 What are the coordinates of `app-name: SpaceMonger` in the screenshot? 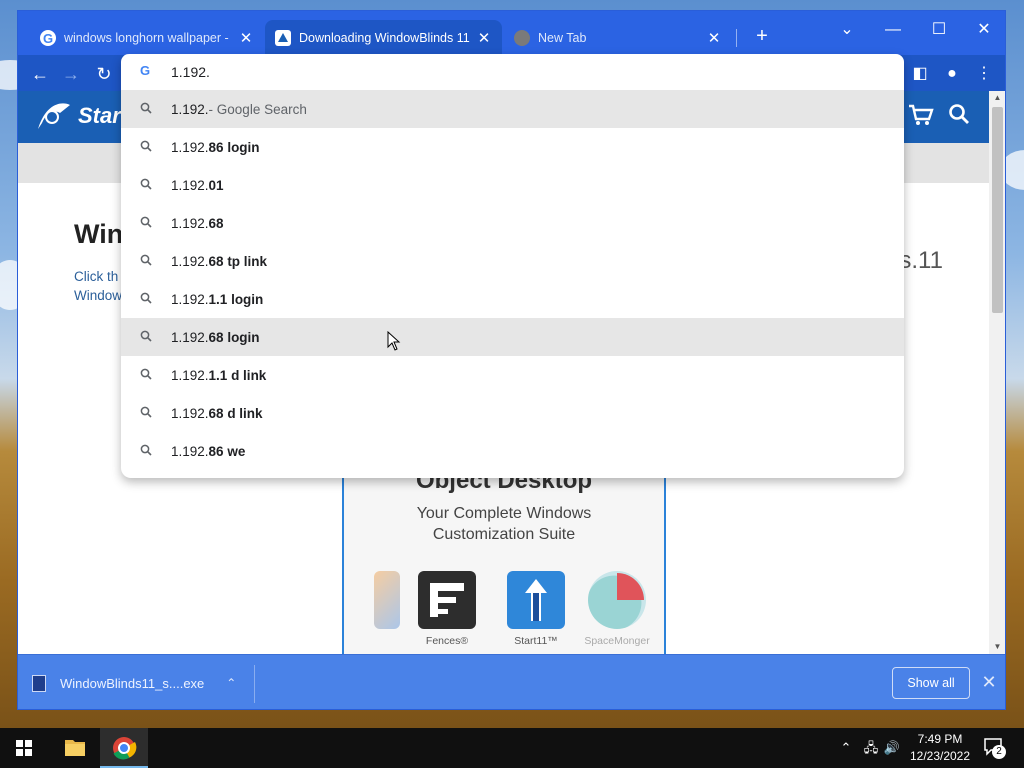 It's located at (617, 641).